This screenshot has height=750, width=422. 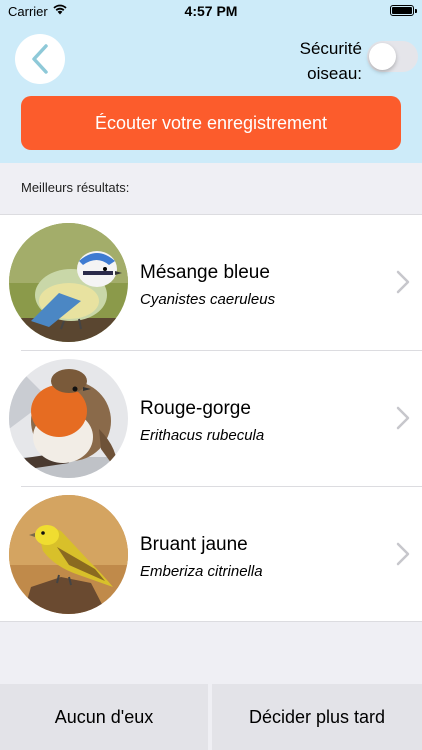 What do you see at coordinates (403, 10) in the screenshot?
I see `battery-icon` at bounding box center [403, 10].